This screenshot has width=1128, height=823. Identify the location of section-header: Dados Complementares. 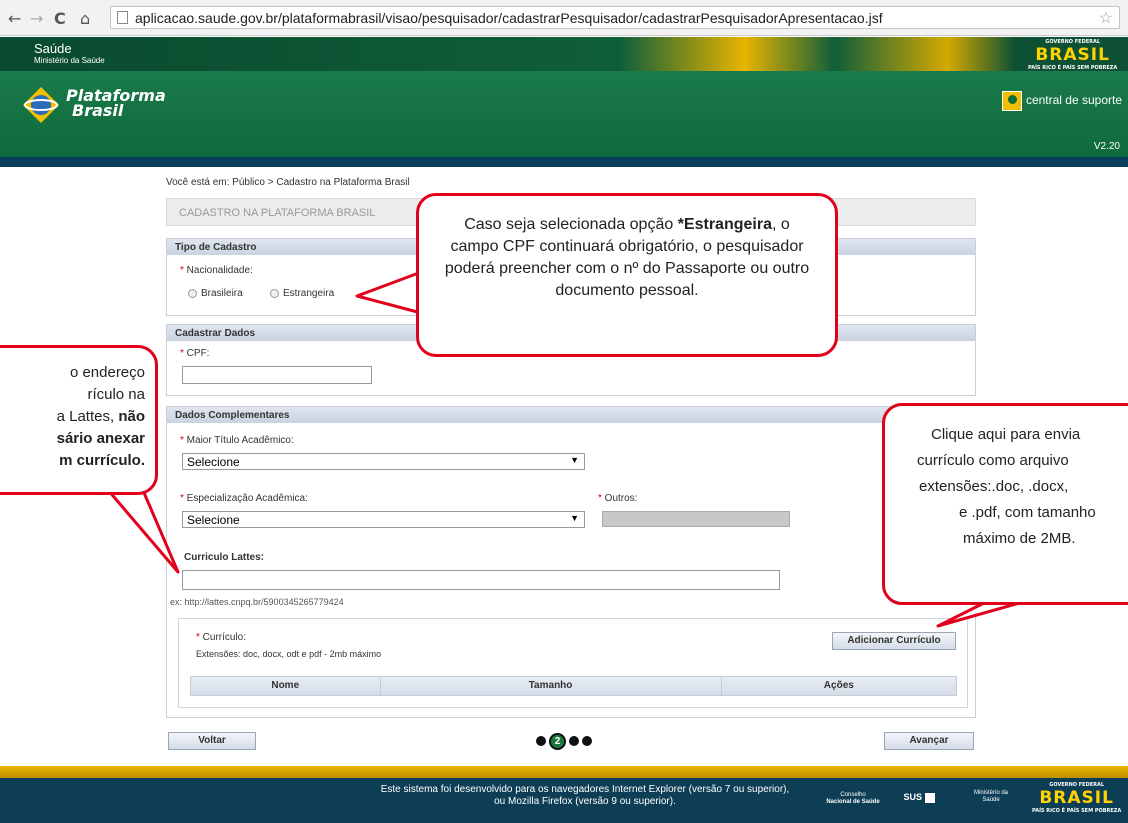
(571, 415).